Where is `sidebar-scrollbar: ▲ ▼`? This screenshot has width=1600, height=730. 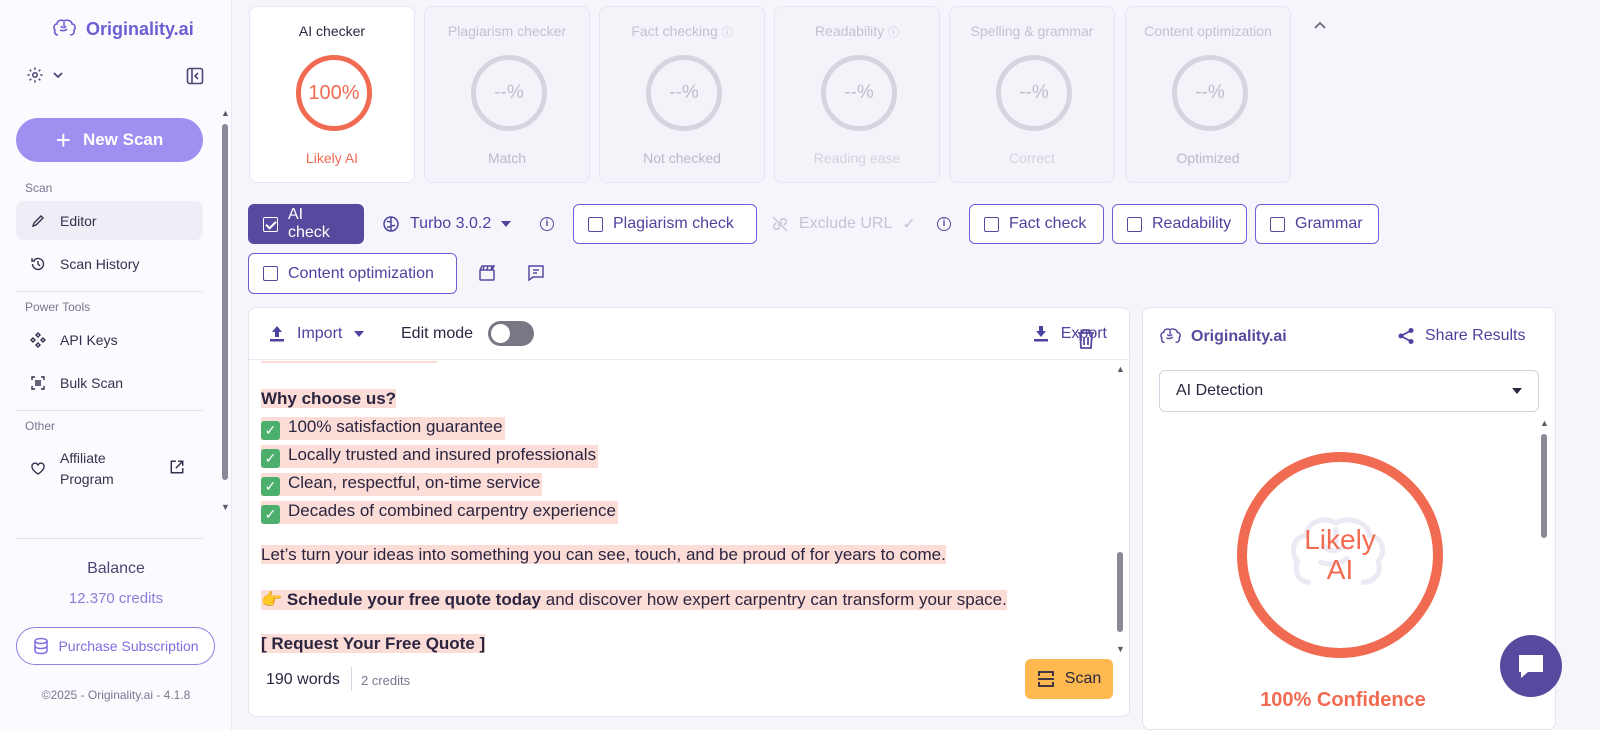 sidebar-scrollbar: ▲ ▼ is located at coordinates (225, 313).